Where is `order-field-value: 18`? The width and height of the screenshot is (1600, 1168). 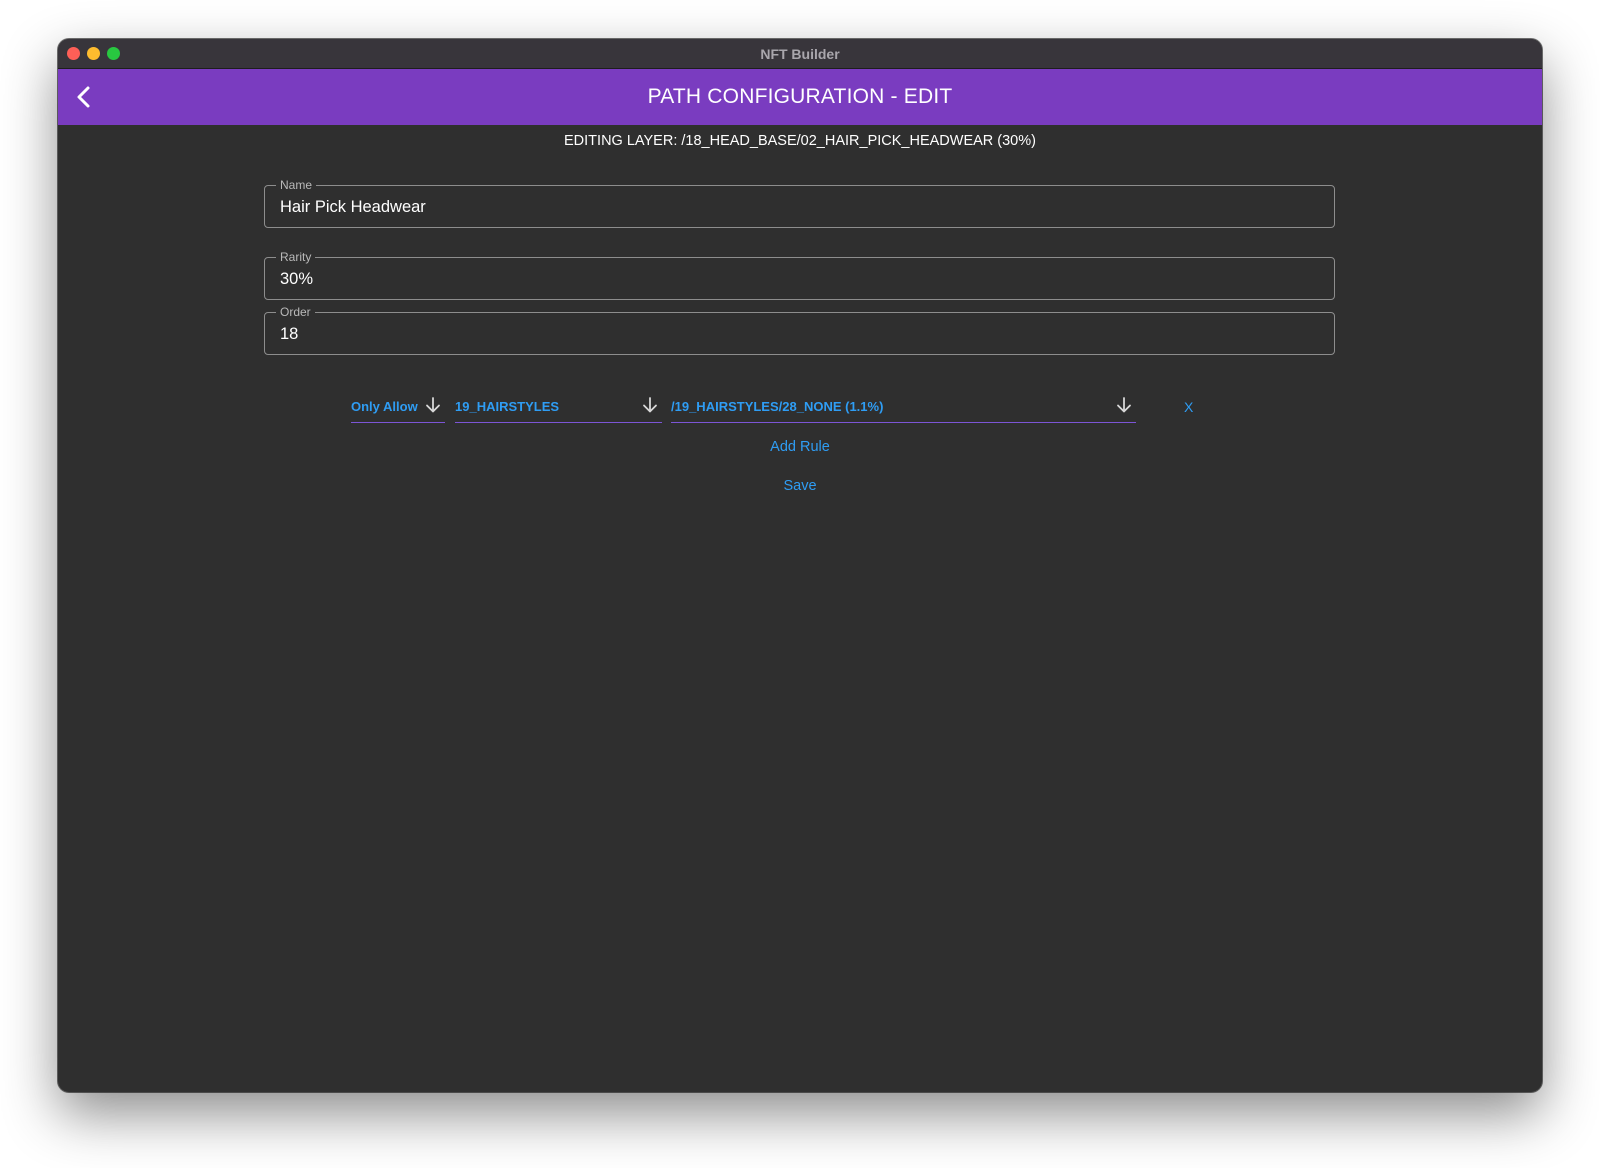
order-field-value: 18 is located at coordinates (289, 334).